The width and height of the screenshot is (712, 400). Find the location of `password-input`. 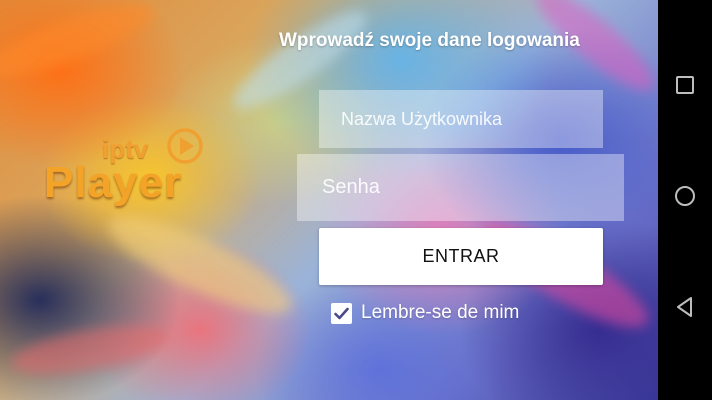

password-input is located at coordinates (460, 187).